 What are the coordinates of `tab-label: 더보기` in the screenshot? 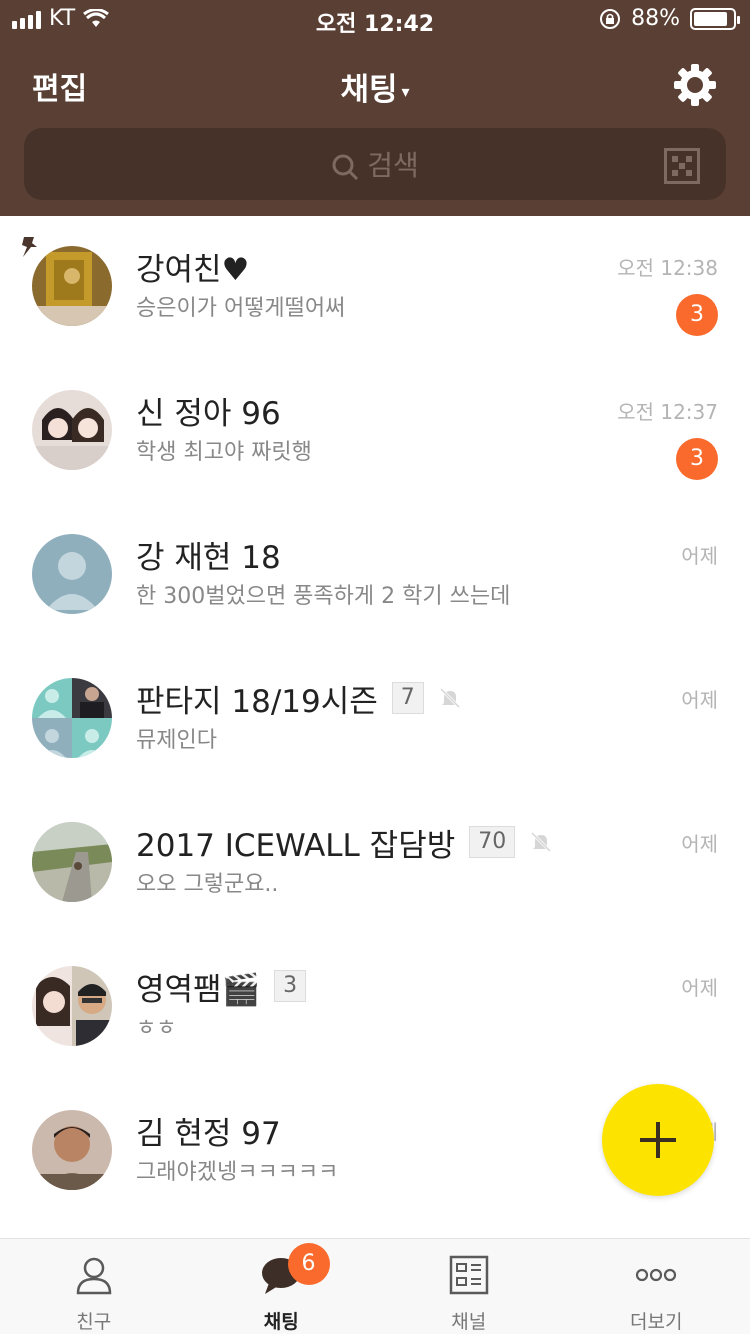 It's located at (656, 1322).